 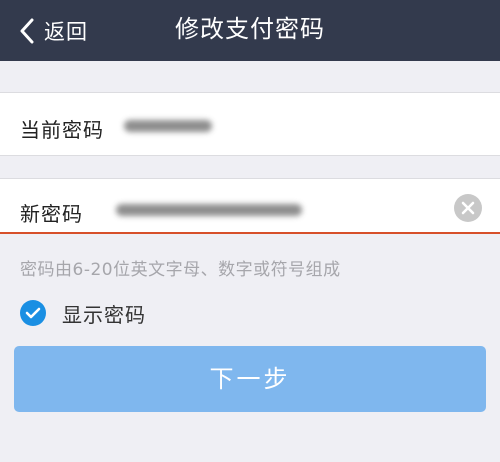 I want to click on new-password-row: 新密码, so click(x=250, y=206).